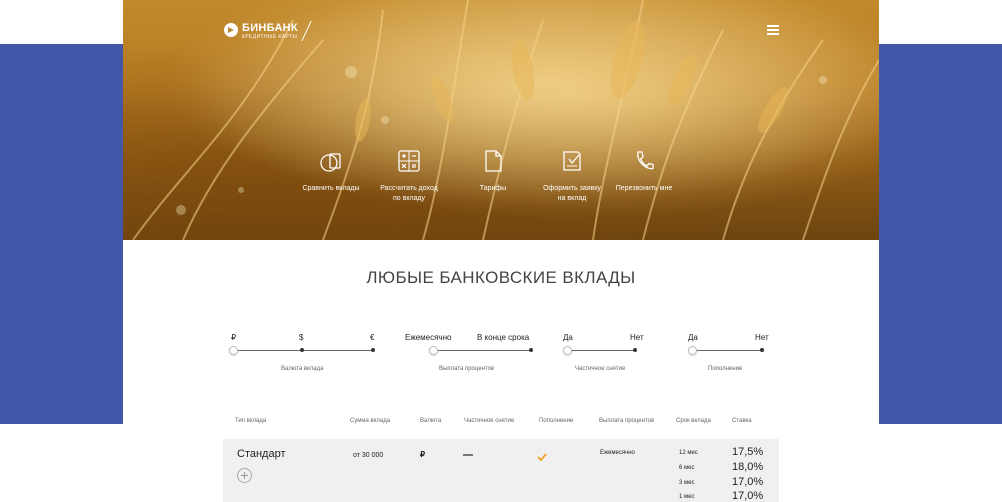  Describe the element at coordinates (603, 352) in the screenshot. I see `partial-withdrawal-filter: Да Нет Частичное снятие` at that location.